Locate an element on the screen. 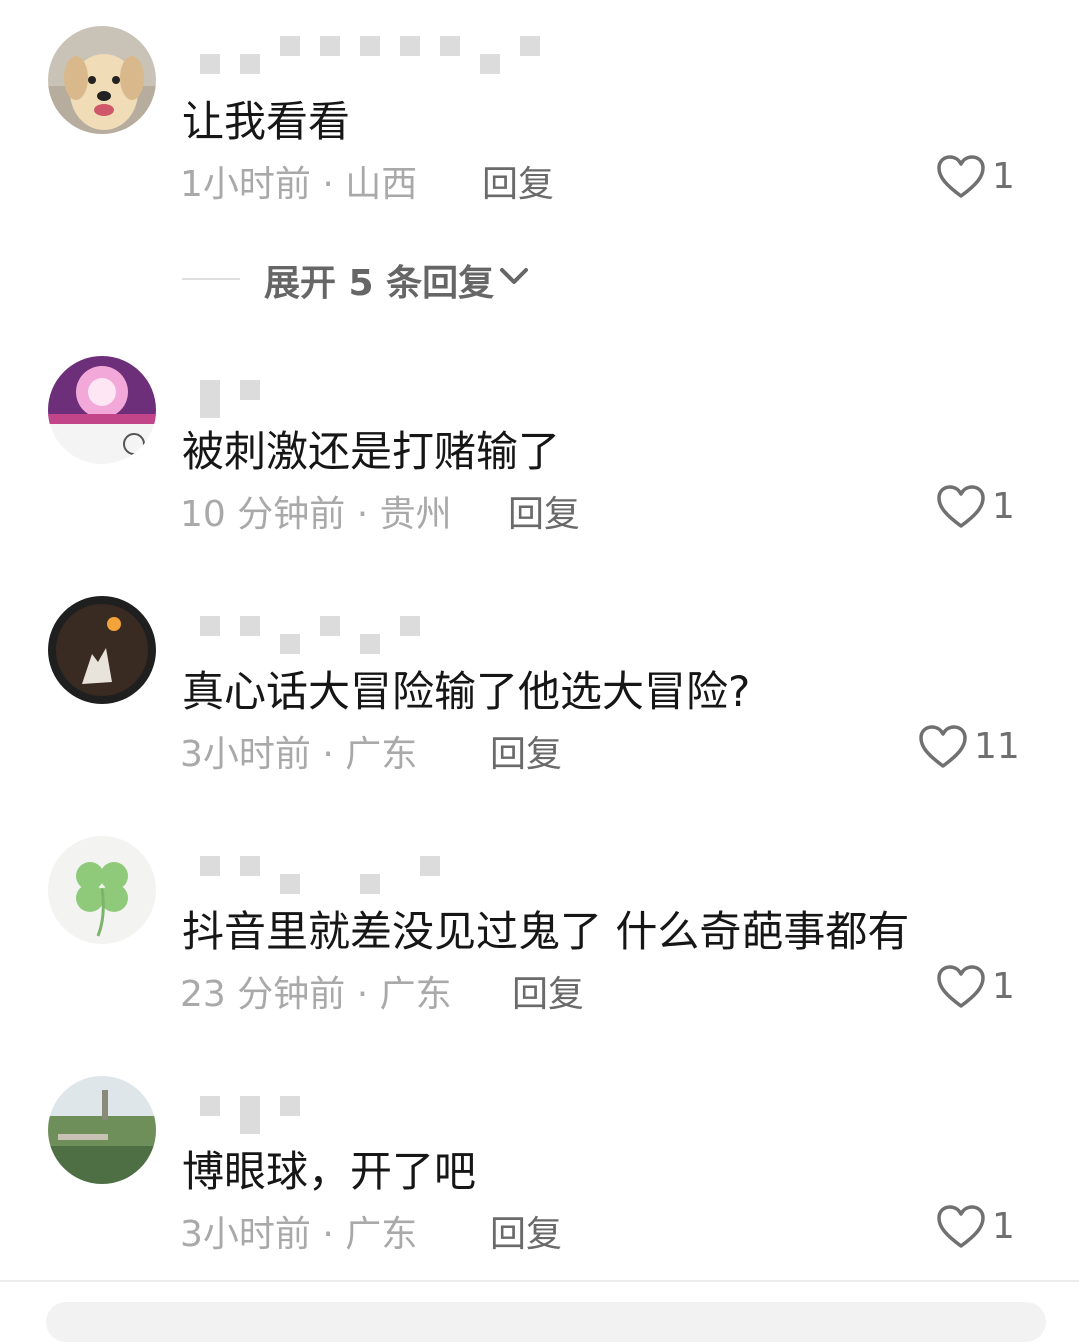 This screenshot has height=1342, width=1079. landscape-avatar-image is located at coordinates (102, 1130).